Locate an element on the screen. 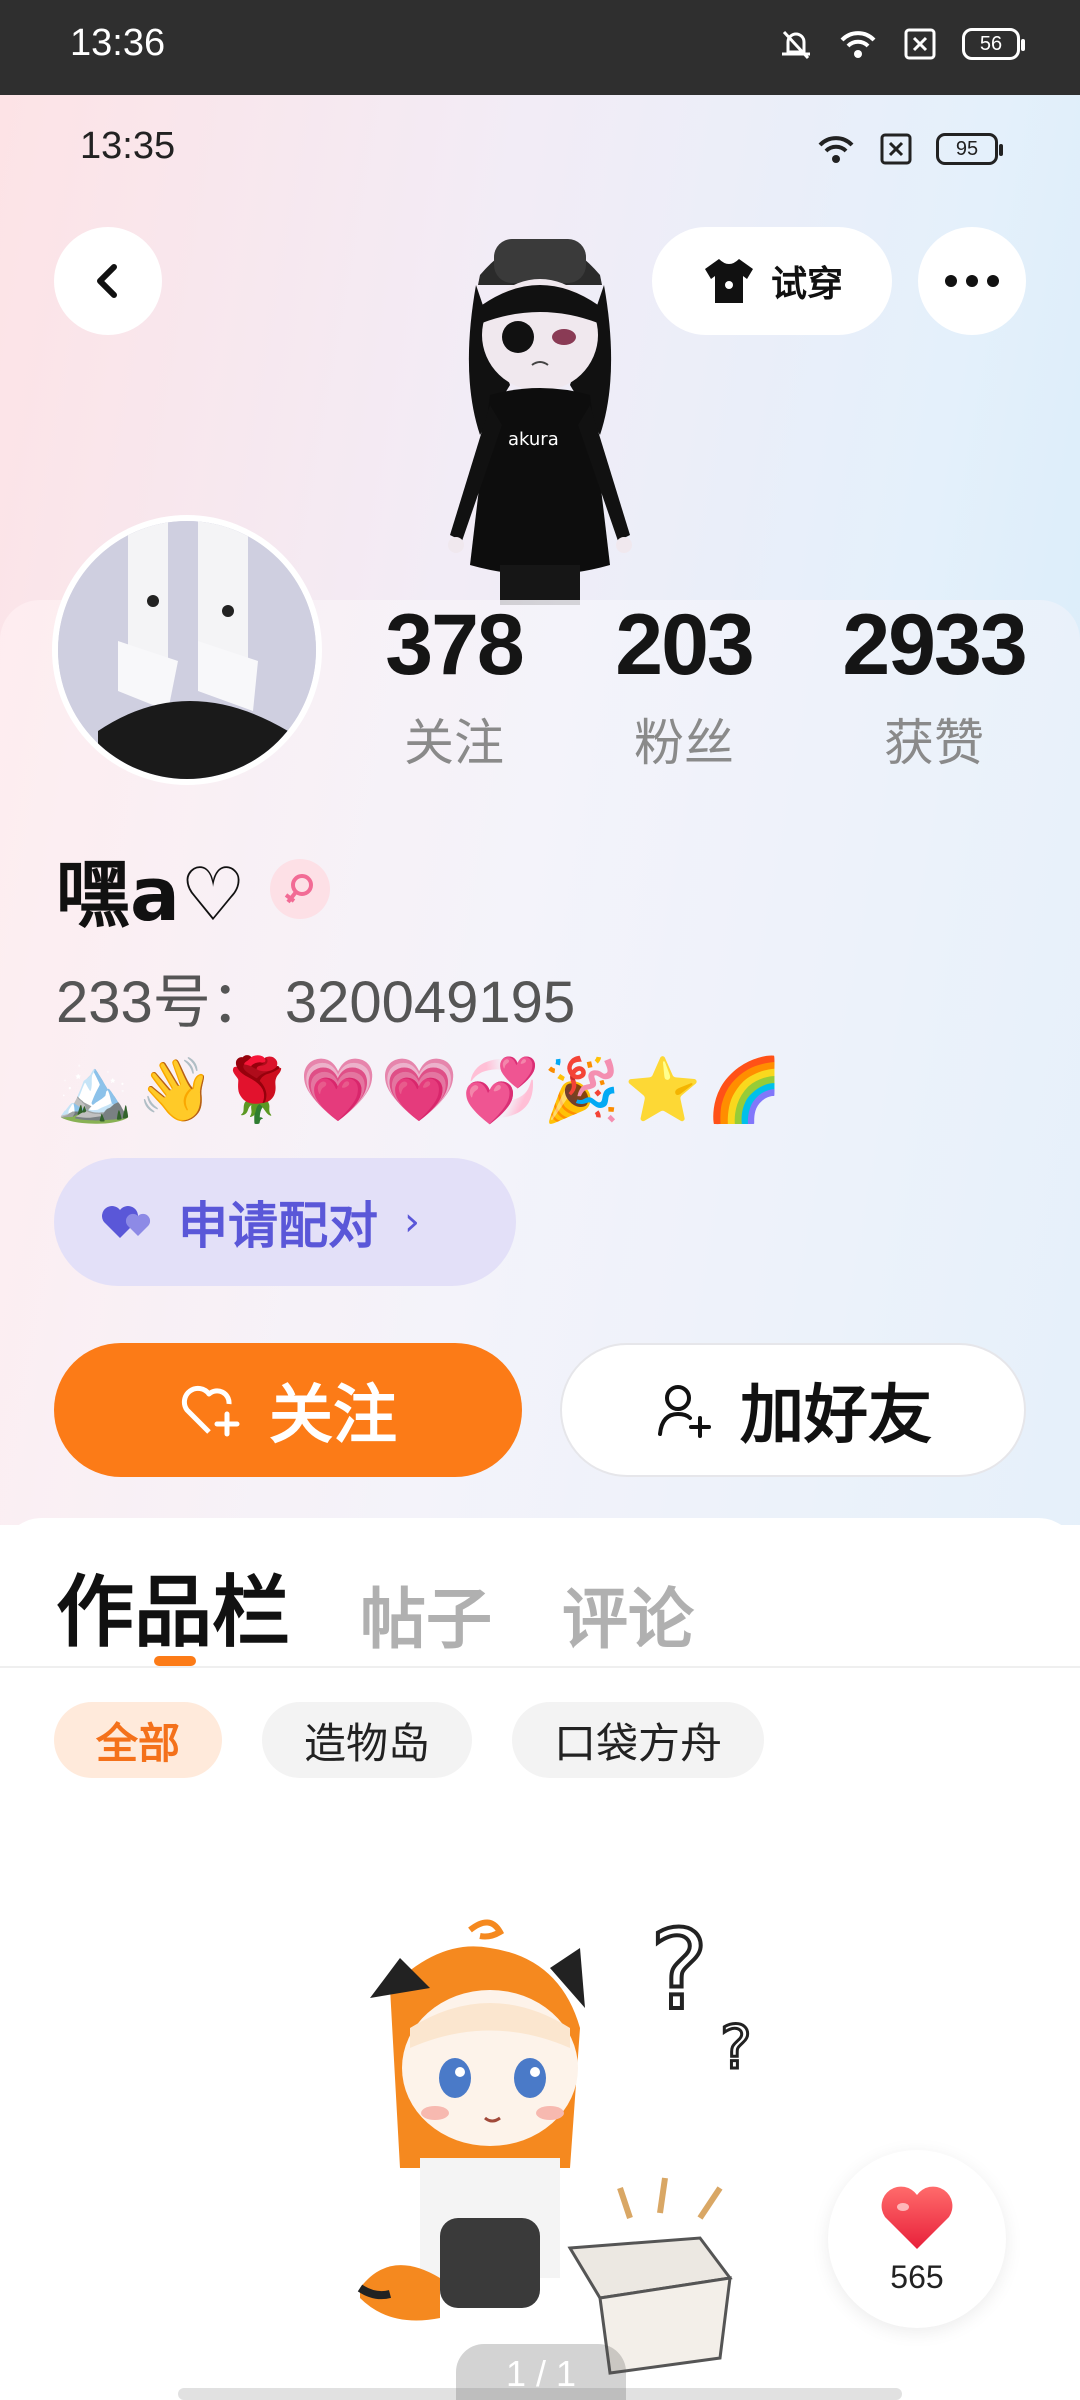  follow-button: 关注 is located at coordinates (288, 1410).